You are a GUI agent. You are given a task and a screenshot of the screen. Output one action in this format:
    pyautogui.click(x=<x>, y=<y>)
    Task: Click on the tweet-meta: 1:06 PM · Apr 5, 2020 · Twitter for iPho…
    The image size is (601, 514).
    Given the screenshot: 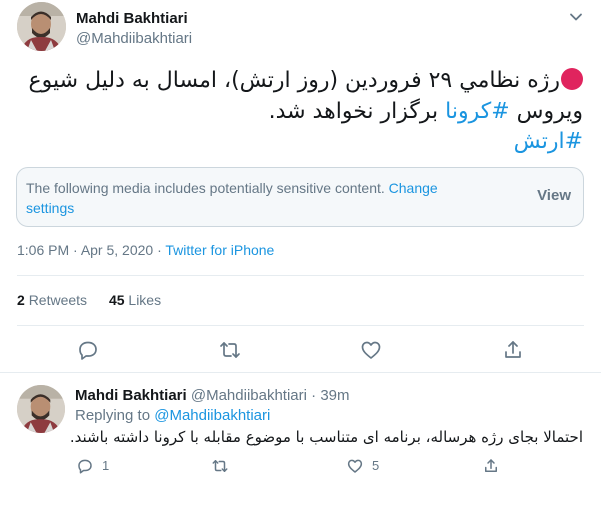 What is the action you would take?
    pyautogui.click(x=146, y=250)
    